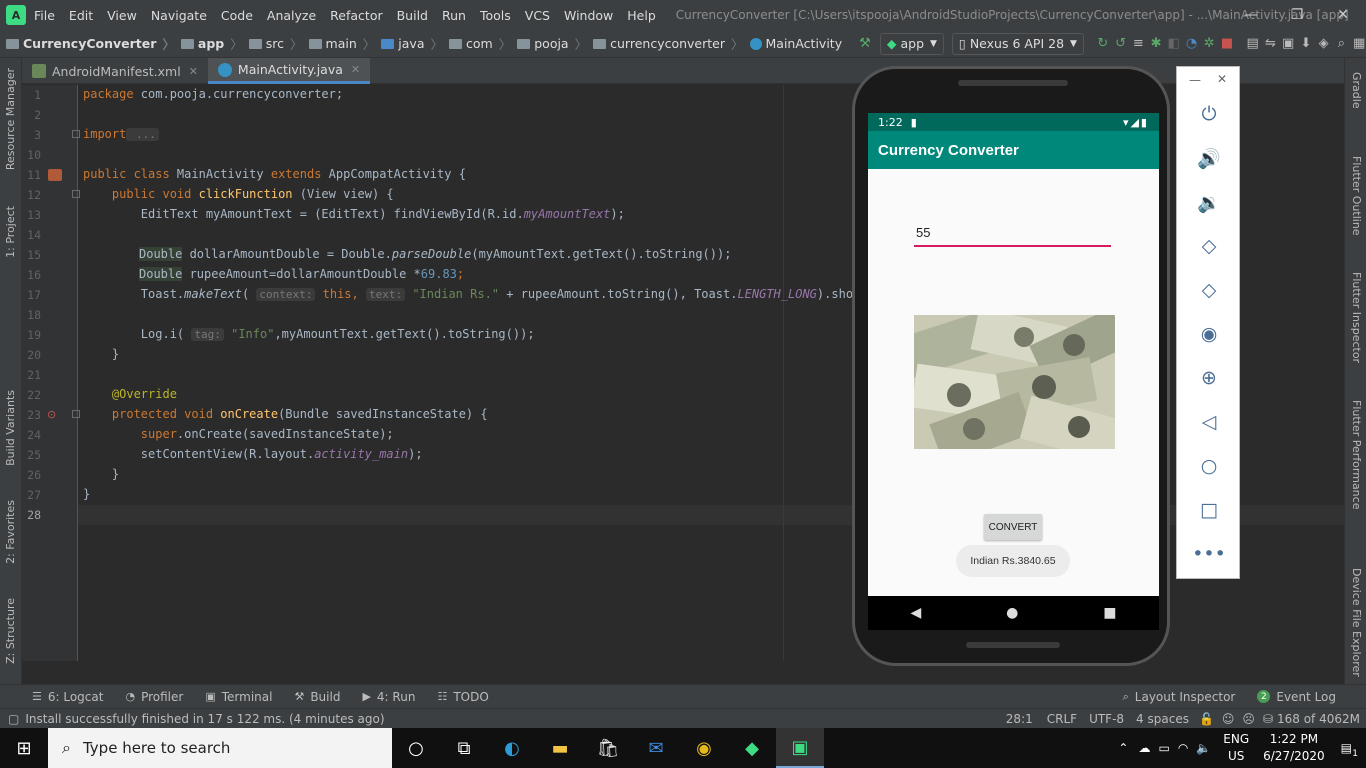 This screenshot has width=1366, height=768. I want to click on tool-profiler: ◔ Profiler, so click(154, 697).